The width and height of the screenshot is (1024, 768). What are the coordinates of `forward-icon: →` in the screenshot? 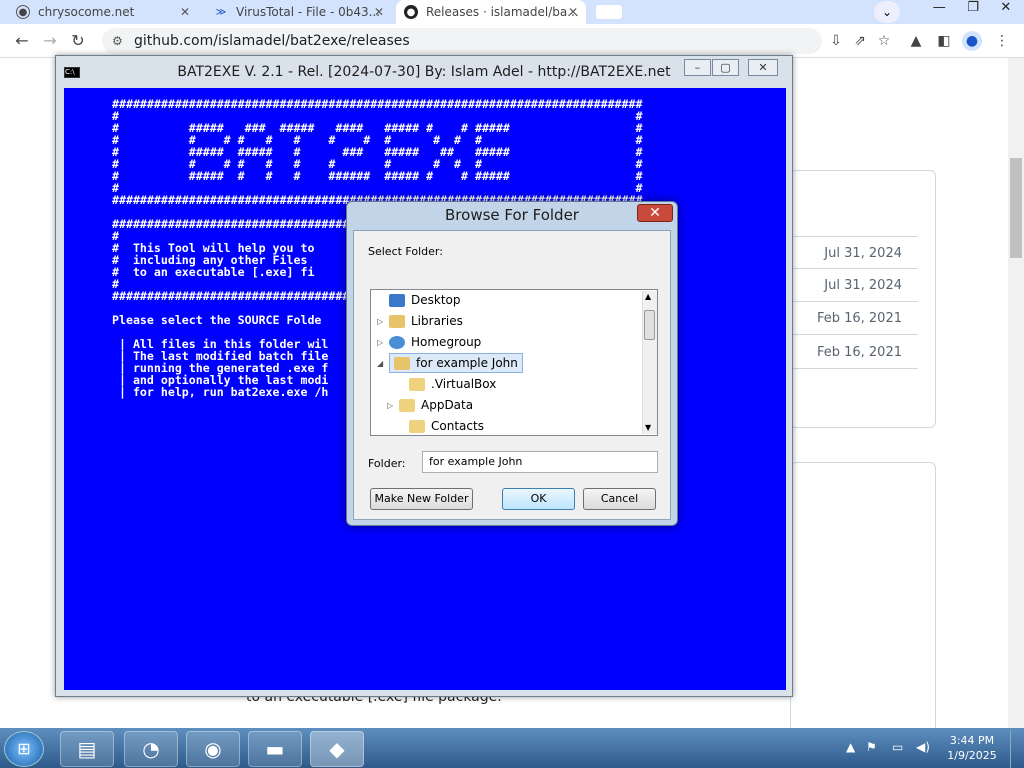 It's located at (50, 41).